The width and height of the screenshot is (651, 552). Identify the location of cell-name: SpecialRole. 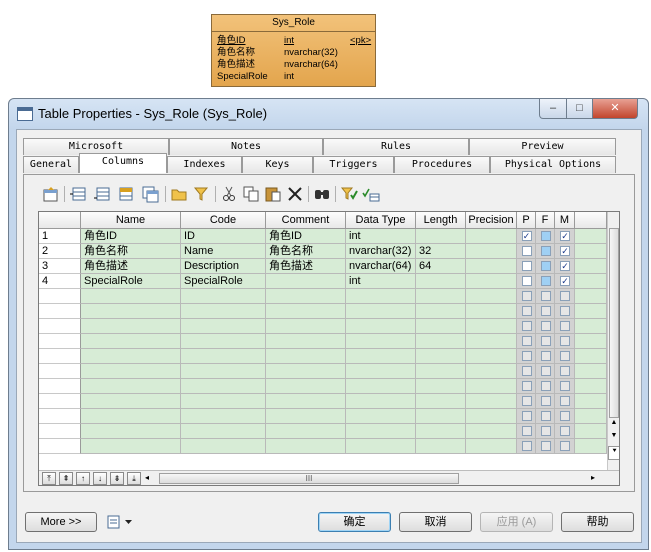
(131, 281).